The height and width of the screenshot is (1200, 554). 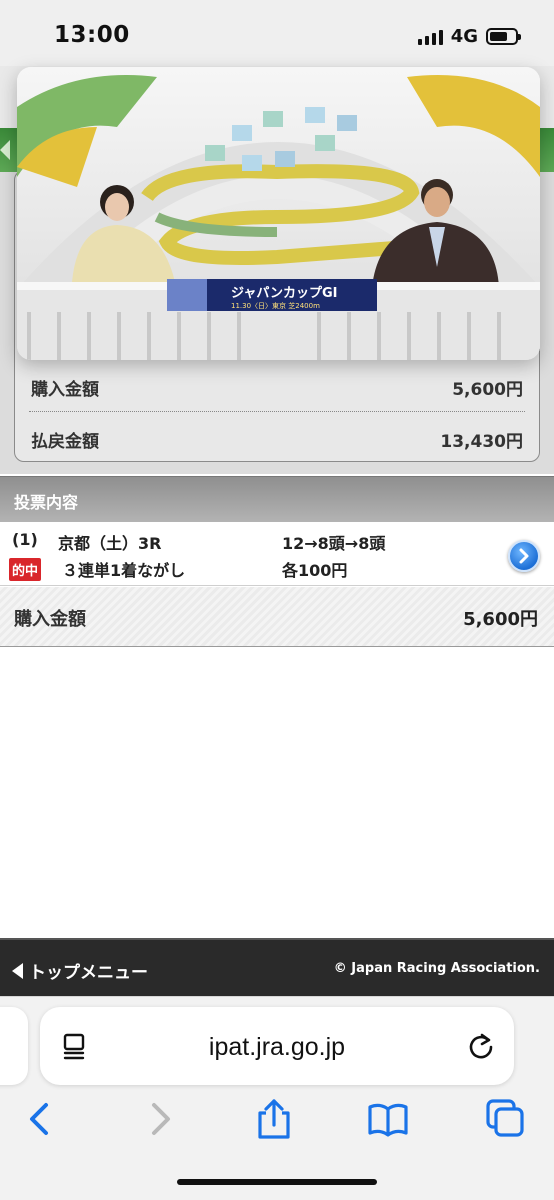 I want to click on total-row: 購入金額 5,600円, so click(x=277, y=617).